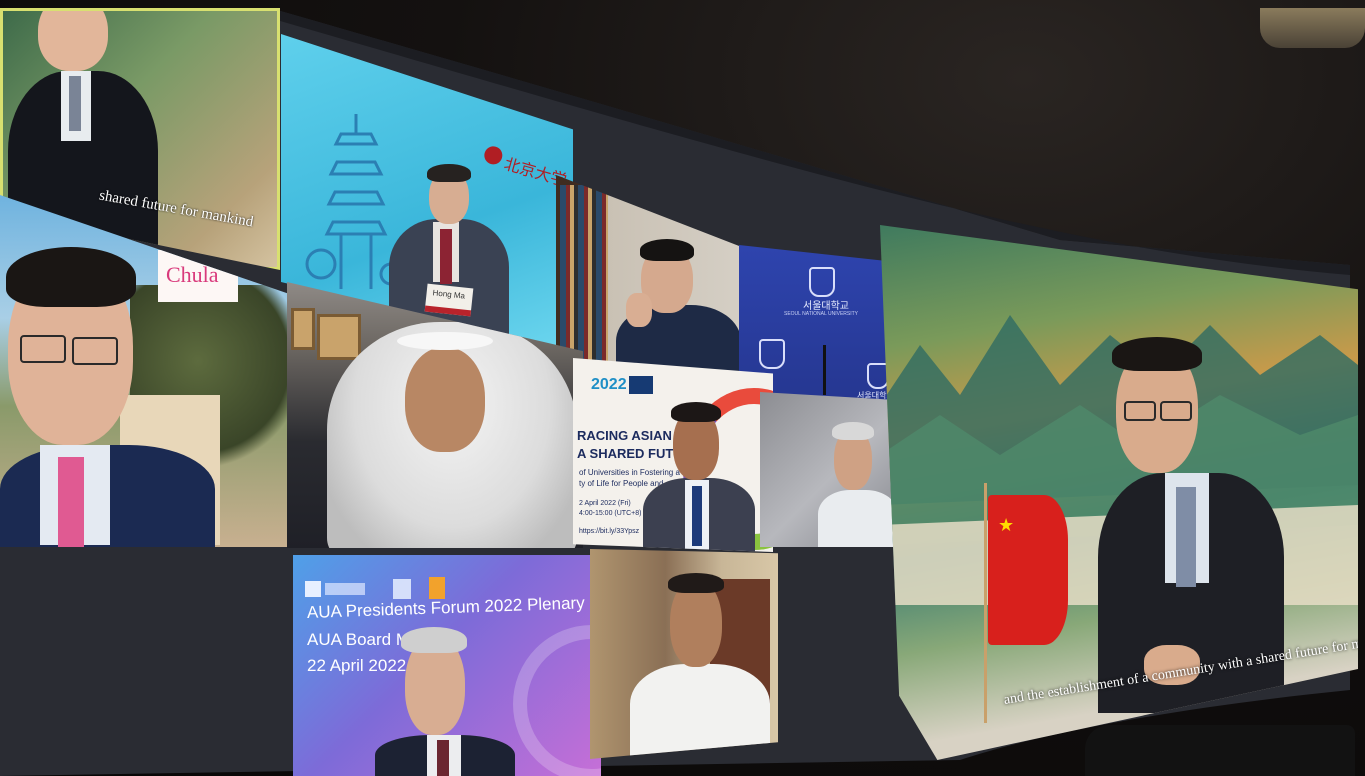 The height and width of the screenshot is (776, 1365). What do you see at coordinates (493, 155) in the screenshot?
I see `peking-seal-icon` at bounding box center [493, 155].